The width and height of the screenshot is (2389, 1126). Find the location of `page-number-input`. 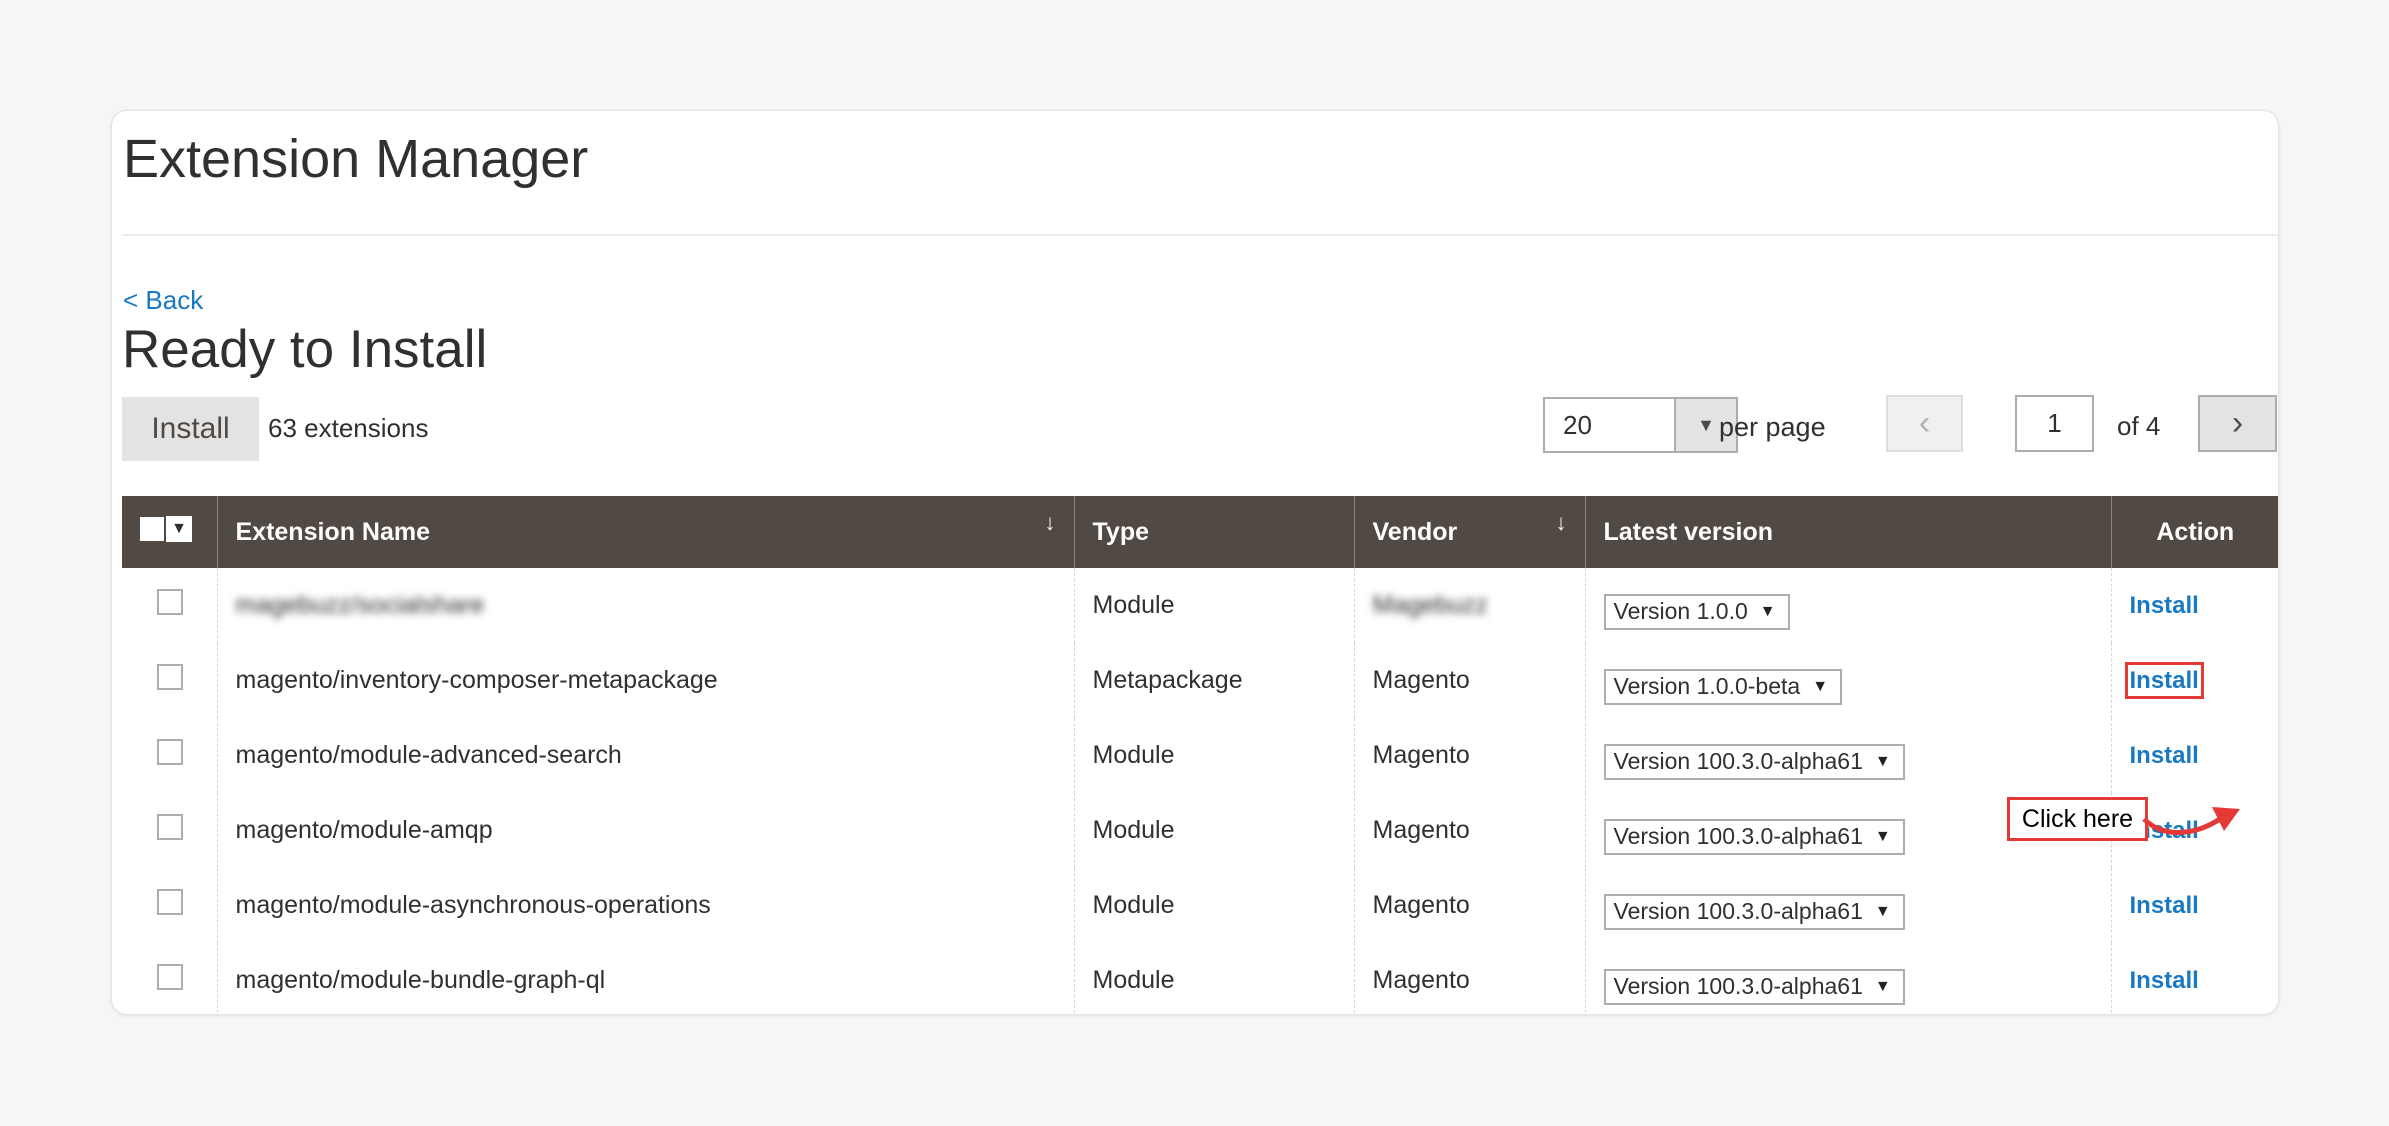

page-number-input is located at coordinates (2054, 423).